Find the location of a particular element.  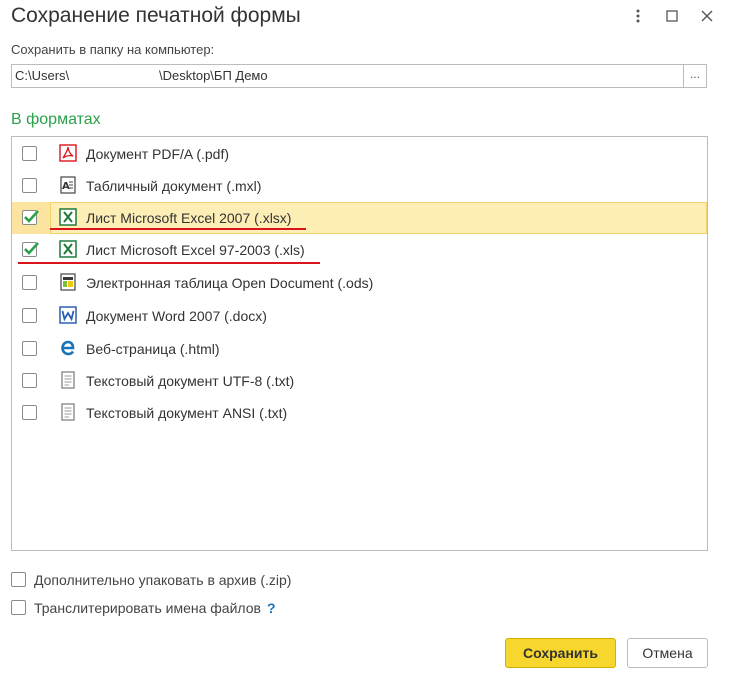

format-row-ods: Электронная таблица Open Document (.ods) is located at coordinates (359, 283).